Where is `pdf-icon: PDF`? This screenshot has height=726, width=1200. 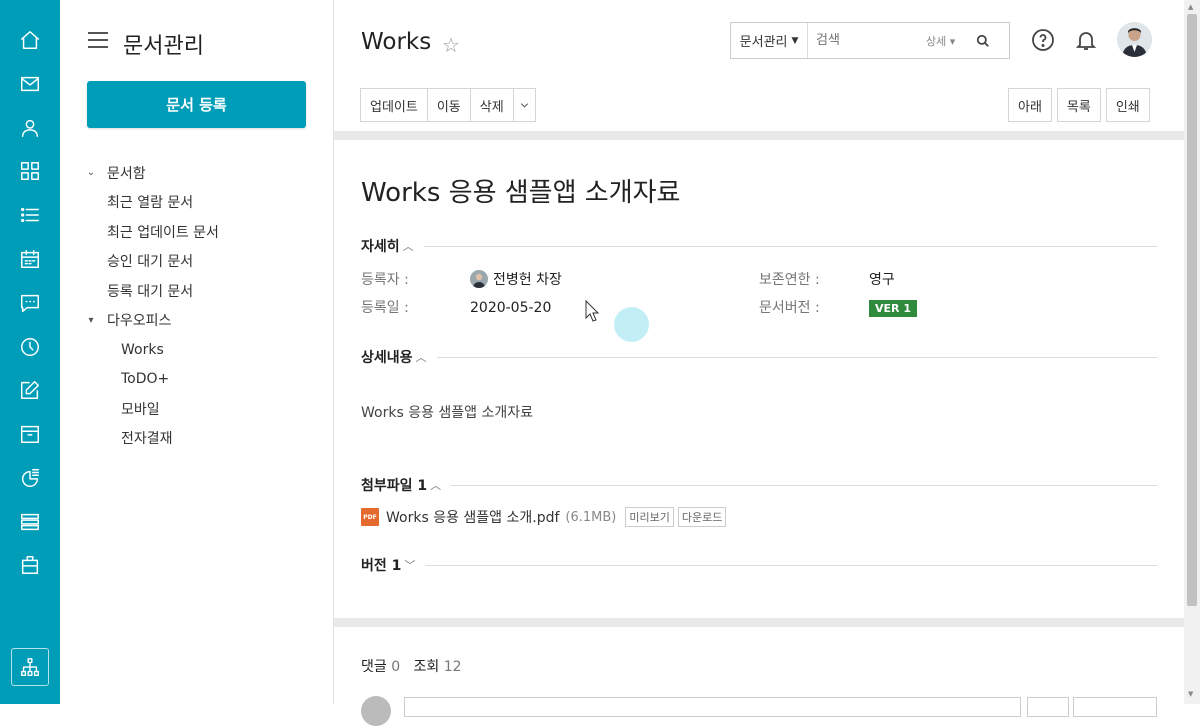
pdf-icon: PDF is located at coordinates (370, 517).